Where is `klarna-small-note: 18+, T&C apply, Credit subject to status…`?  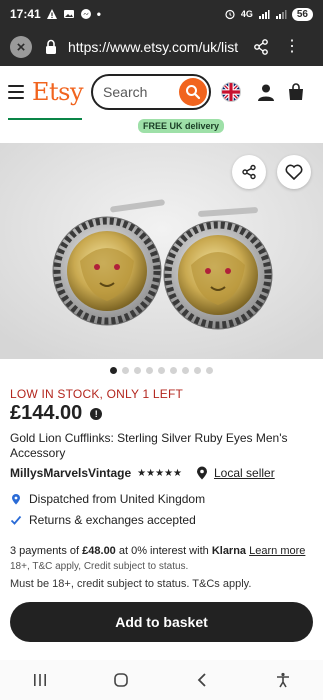
klarna-small-note: 18+, T&C apply, Credit subject to status… is located at coordinates (99, 566).